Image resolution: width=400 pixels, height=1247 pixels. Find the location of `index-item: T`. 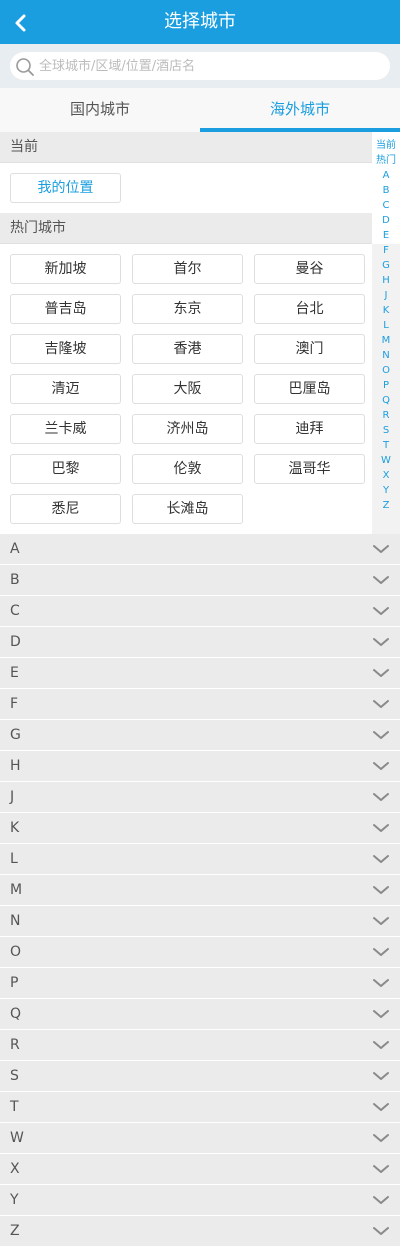

index-item: T is located at coordinates (386, 445).